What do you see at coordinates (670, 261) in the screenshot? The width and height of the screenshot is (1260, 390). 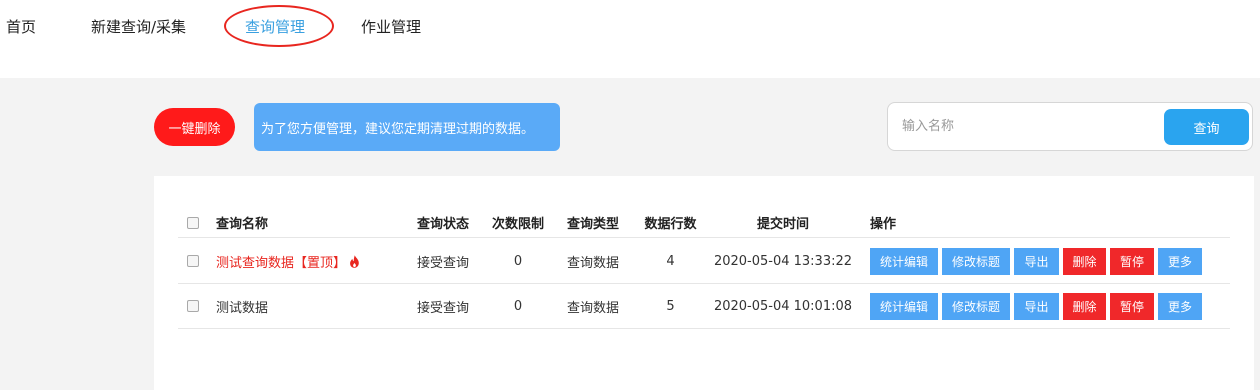 I see `row-count: 4` at bounding box center [670, 261].